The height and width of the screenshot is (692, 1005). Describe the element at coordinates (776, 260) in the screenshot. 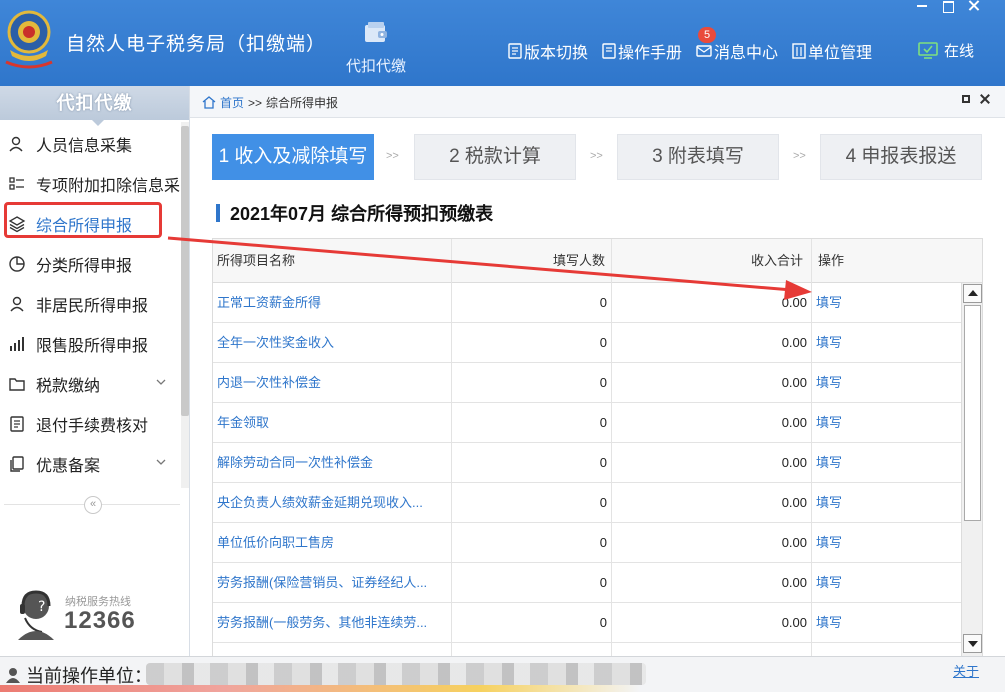

I see `column-header-income: 收入合计` at that location.